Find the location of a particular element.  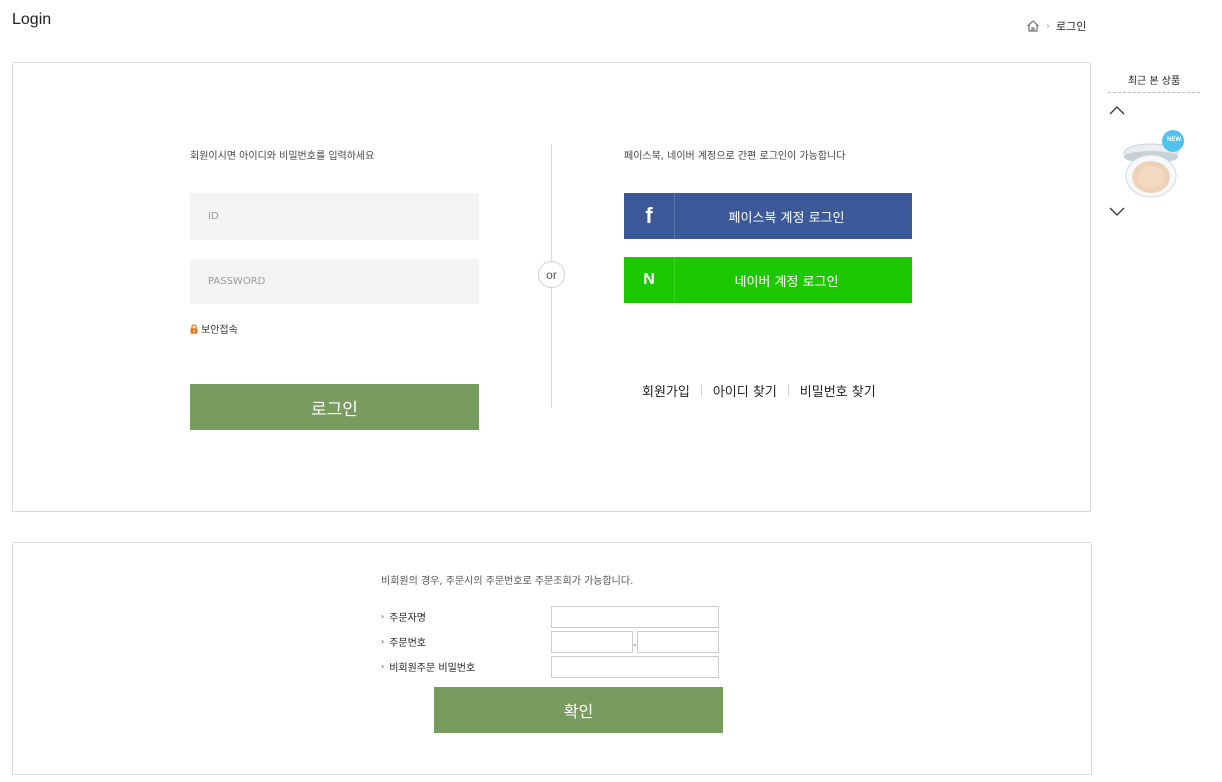

guest-password-text: 비회원주문 비밀번호 is located at coordinates (432, 668).